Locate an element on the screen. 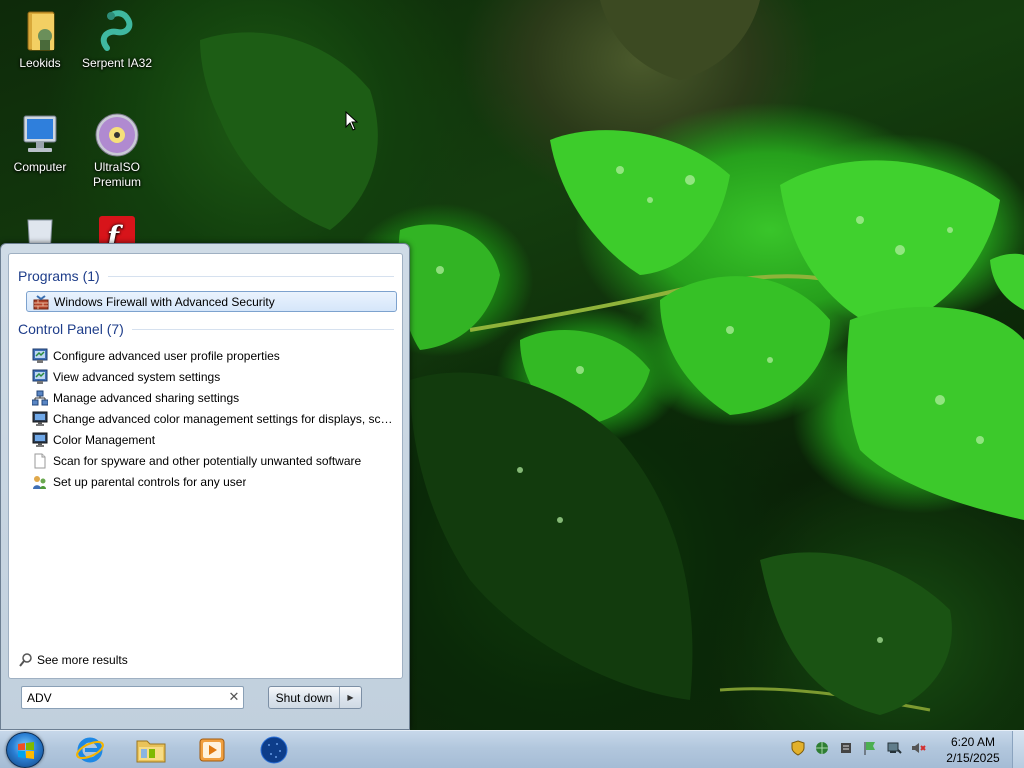  desktop-icon-ultraiso: UltraISO Premium is located at coordinates (117, 151).